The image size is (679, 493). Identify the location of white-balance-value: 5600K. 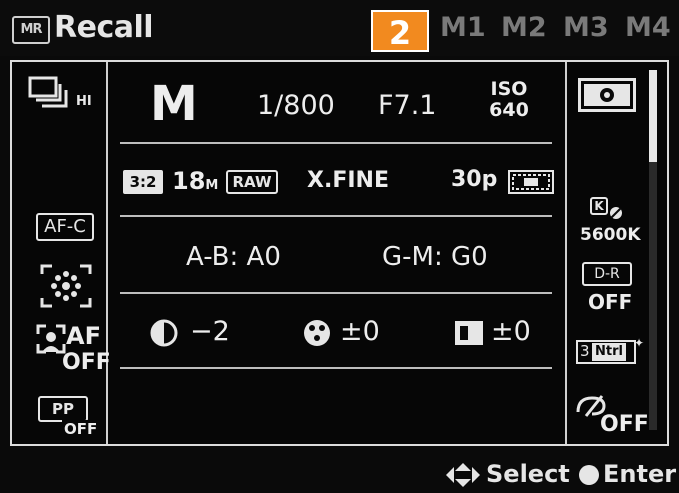
(610, 235).